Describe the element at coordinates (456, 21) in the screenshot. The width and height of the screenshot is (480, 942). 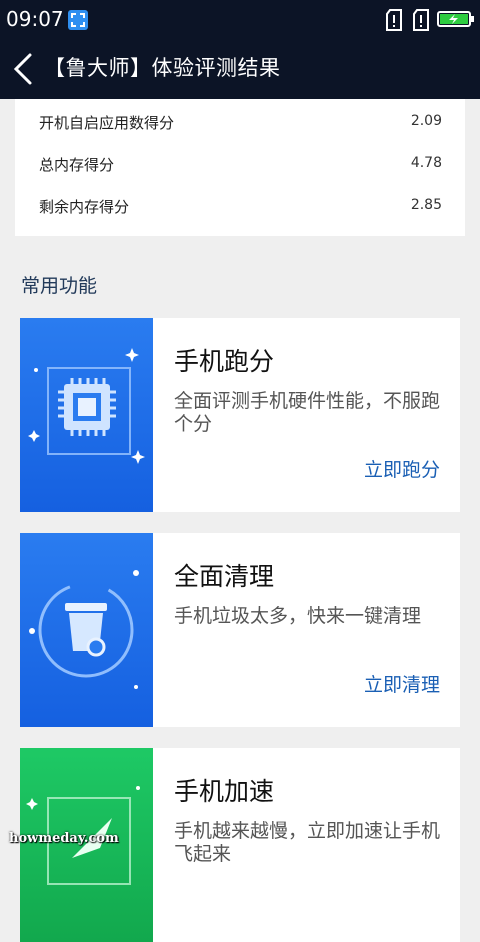
I see `battery-charging-icon` at that location.